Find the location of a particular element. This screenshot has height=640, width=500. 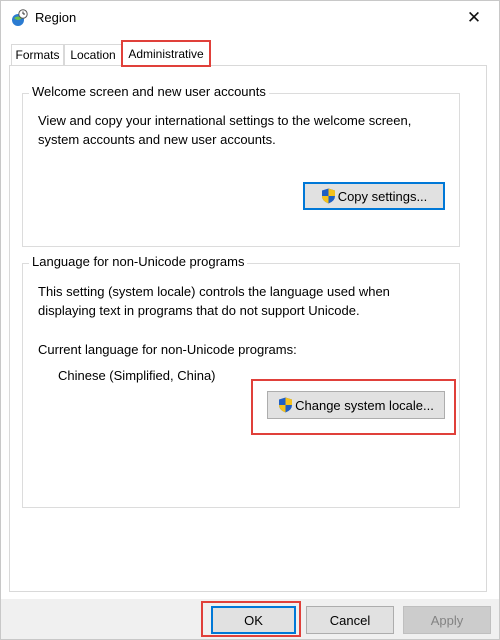

welcome-description-line2: system accounts and new user accounts. is located at coordinates (157, 139).